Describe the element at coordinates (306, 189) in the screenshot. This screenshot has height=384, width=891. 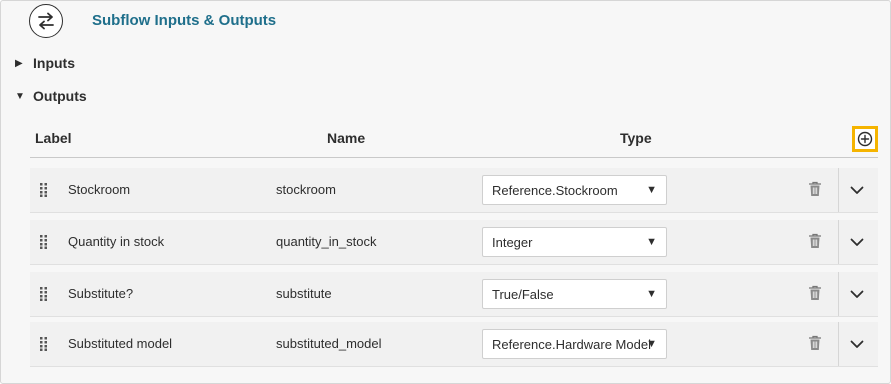
I see `row-name: stockroom` at that location.